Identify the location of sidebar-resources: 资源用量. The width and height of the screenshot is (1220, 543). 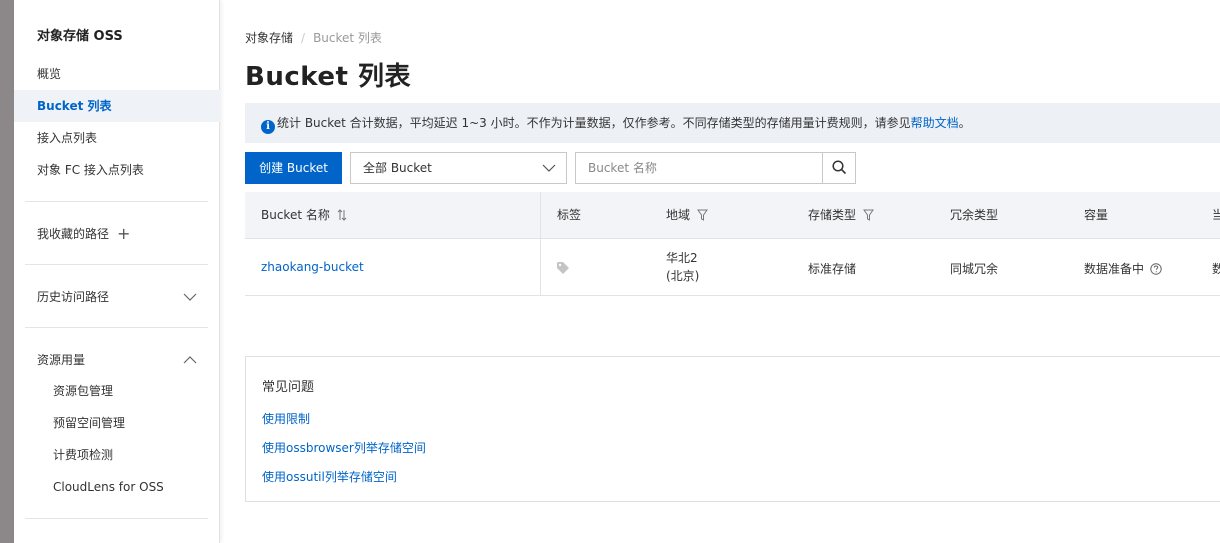
(117, 360).